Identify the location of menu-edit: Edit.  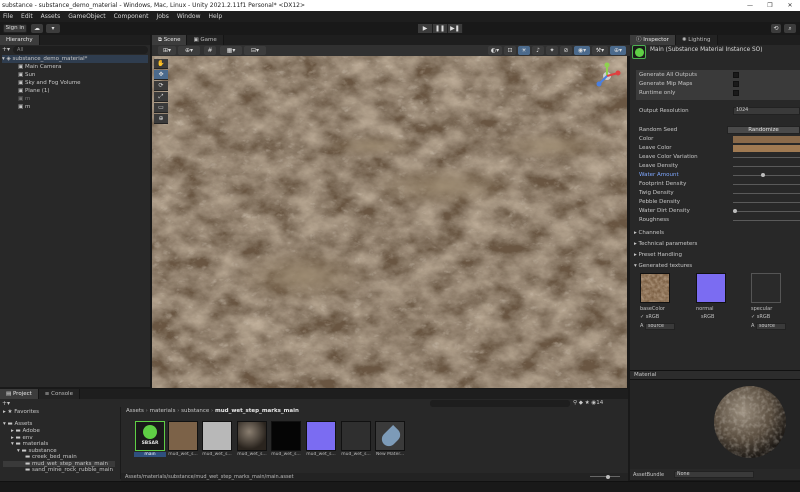
(27, 16).